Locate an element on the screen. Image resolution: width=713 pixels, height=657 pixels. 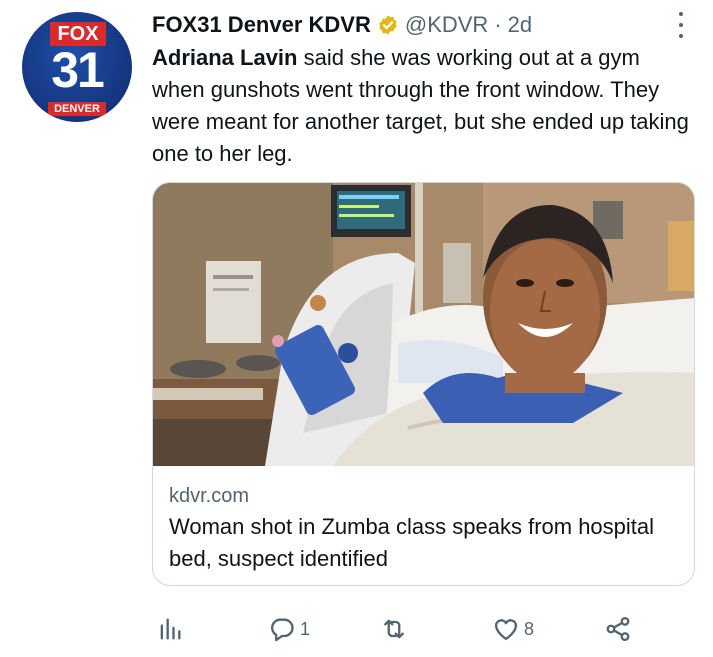
retweet-button is located at coordinates (396, 629).